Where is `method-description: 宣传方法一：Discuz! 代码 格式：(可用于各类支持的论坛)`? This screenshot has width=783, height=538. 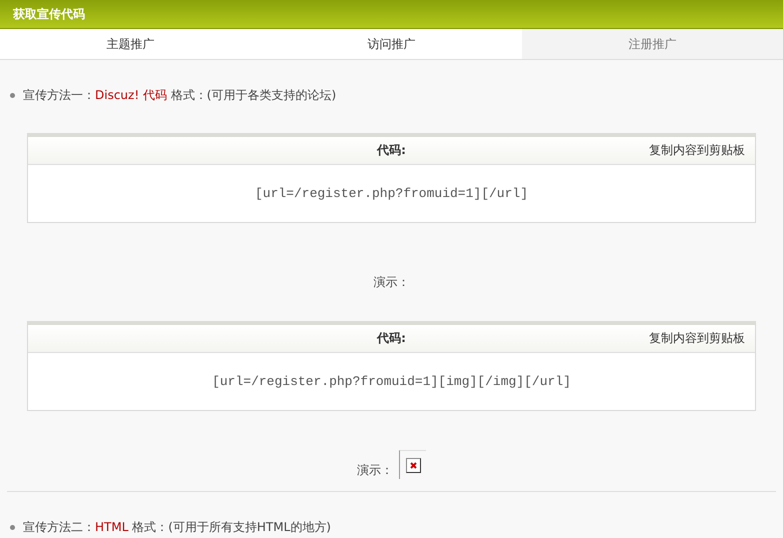 method-description: 宣传方法一：Discuz! 代码 格式：(可用于各类支持的论坛) is located at coordinates (179, 95).